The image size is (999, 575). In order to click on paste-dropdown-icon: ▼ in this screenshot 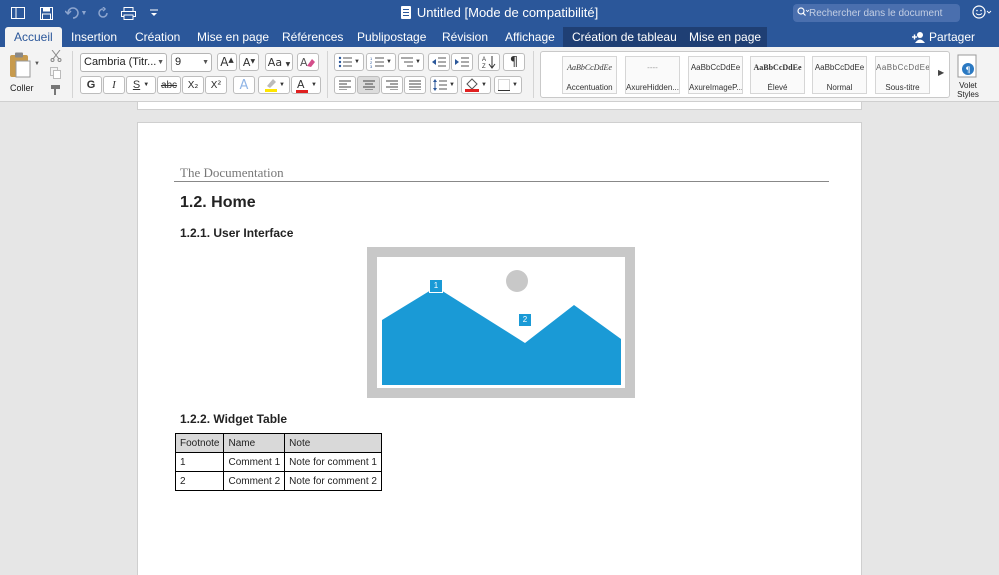, I will do `click(37, 64)`.